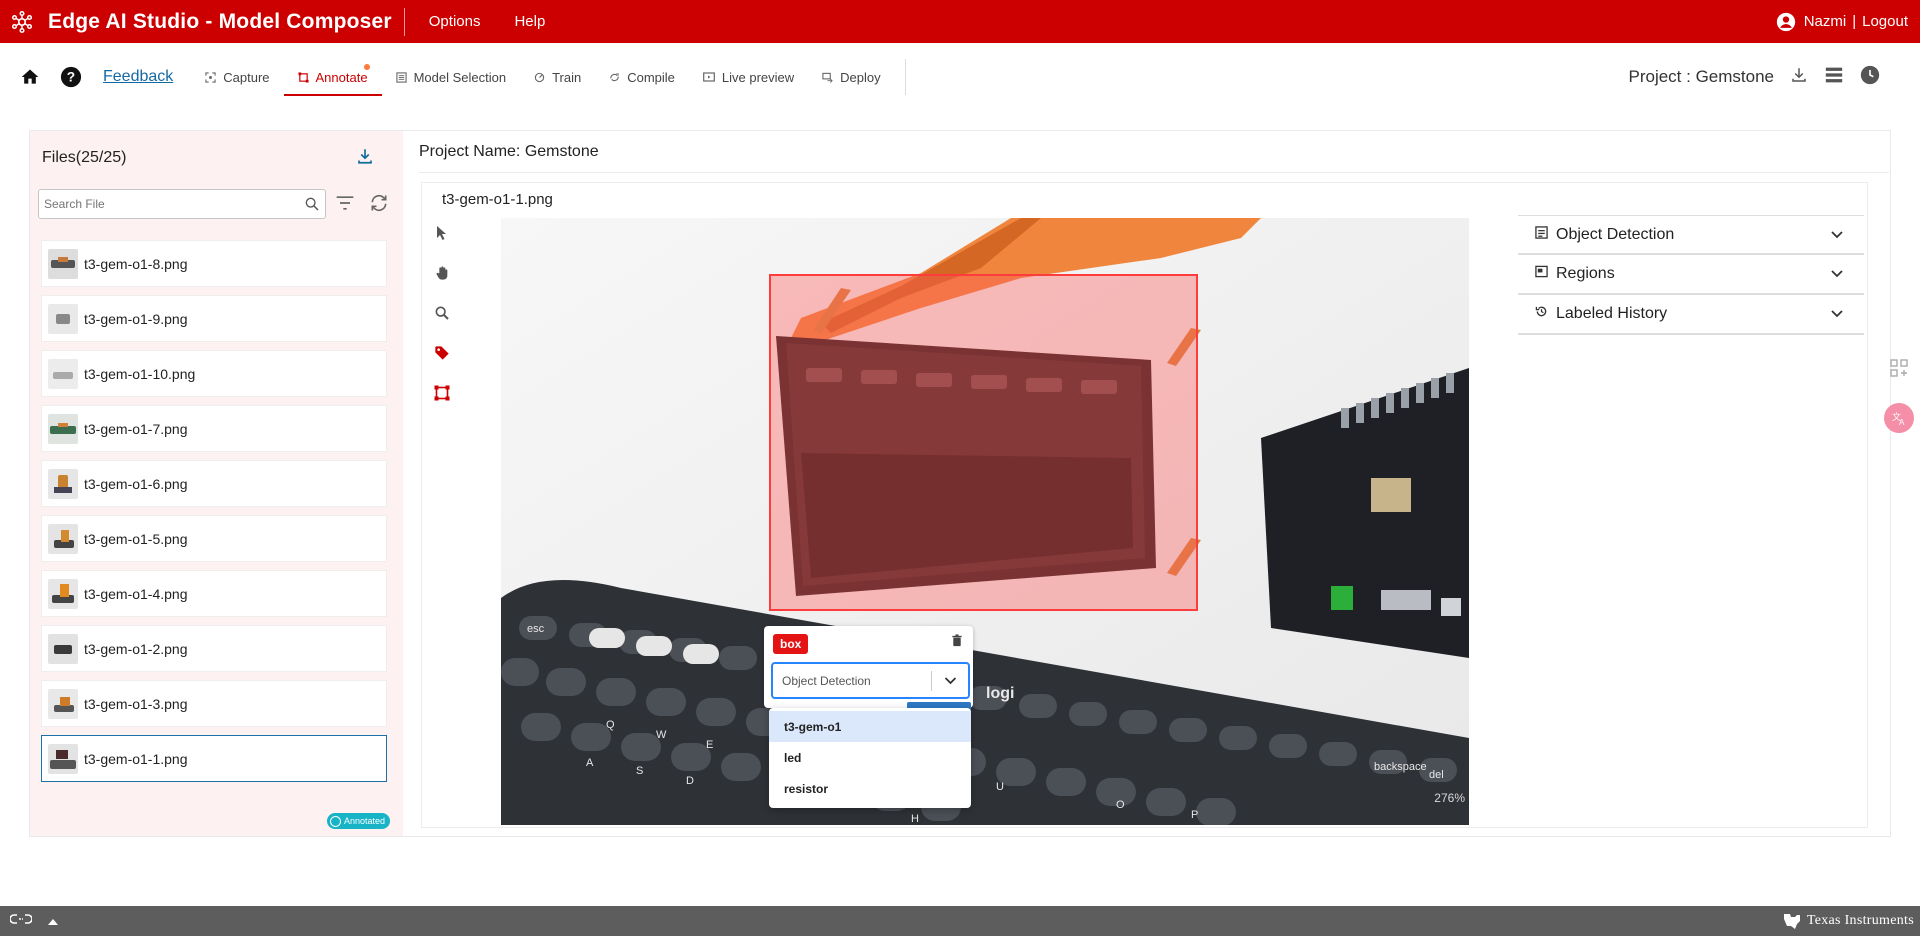  I want to click on translate-icon: 文A, so click(1899, 418).